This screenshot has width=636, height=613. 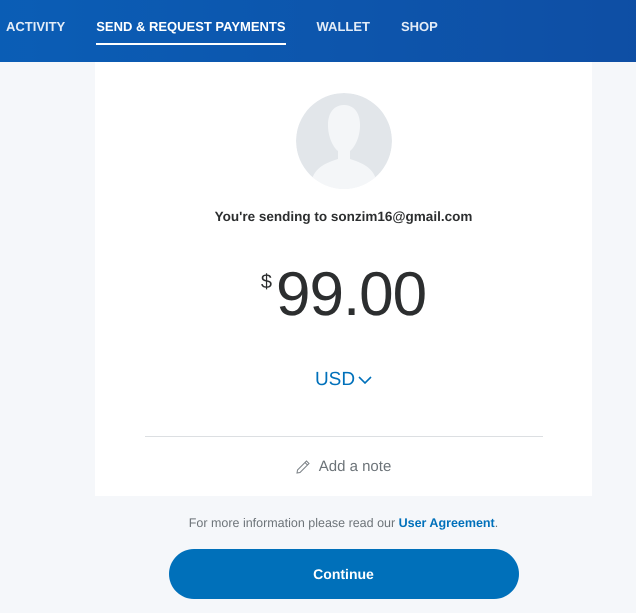 What do you see at coordinates (344, 141) in the screenshot?
I see `avatar-icon` at bounding box center [344, 141].